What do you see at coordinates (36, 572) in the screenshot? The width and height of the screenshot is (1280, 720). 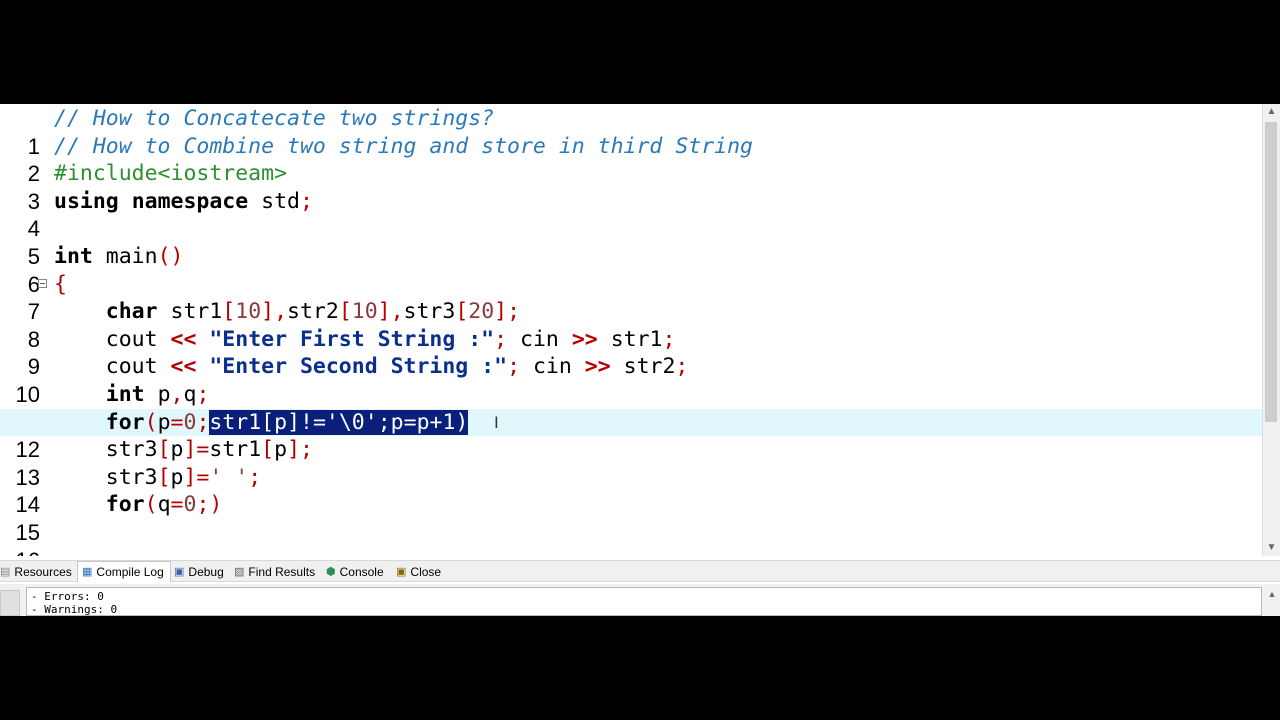 I see `tab-resources: ▤ Resources` at bounding box center [36, 572].